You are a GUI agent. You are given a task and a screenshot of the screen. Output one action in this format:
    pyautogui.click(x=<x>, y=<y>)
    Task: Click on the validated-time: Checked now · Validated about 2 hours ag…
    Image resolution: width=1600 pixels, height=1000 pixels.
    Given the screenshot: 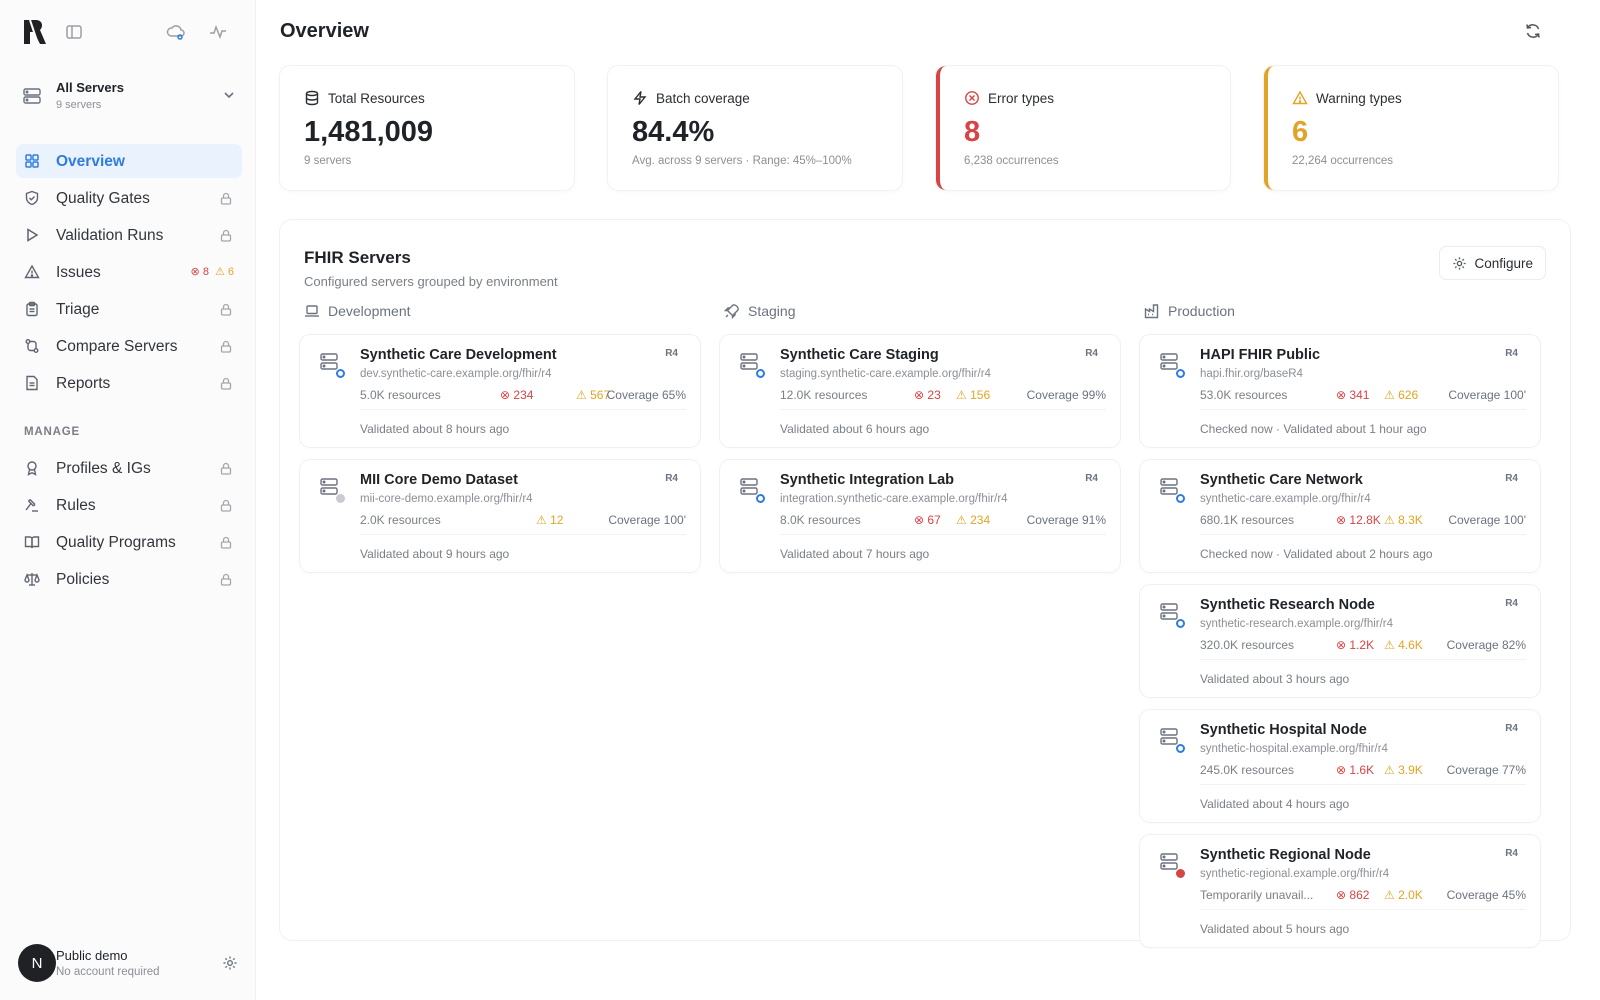 What is the action you would take?
    pyautogui.click(x=1316, y=554)
    